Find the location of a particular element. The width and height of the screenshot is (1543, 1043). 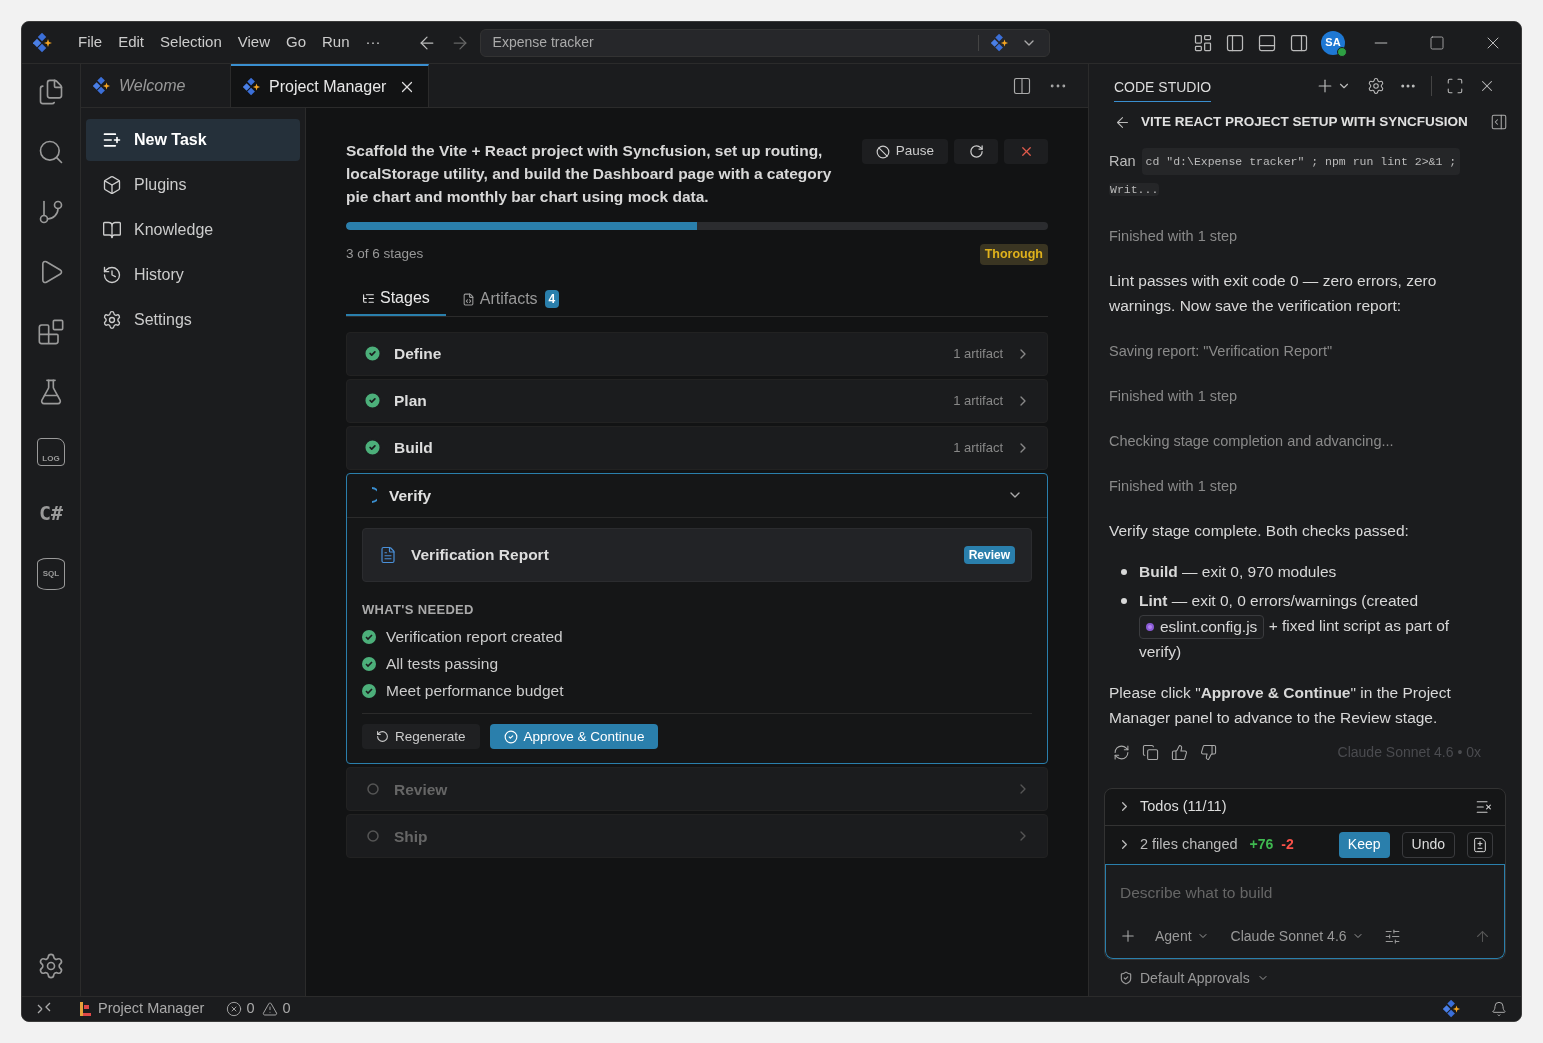

shield-icon is located at coordinates (1126, 978).